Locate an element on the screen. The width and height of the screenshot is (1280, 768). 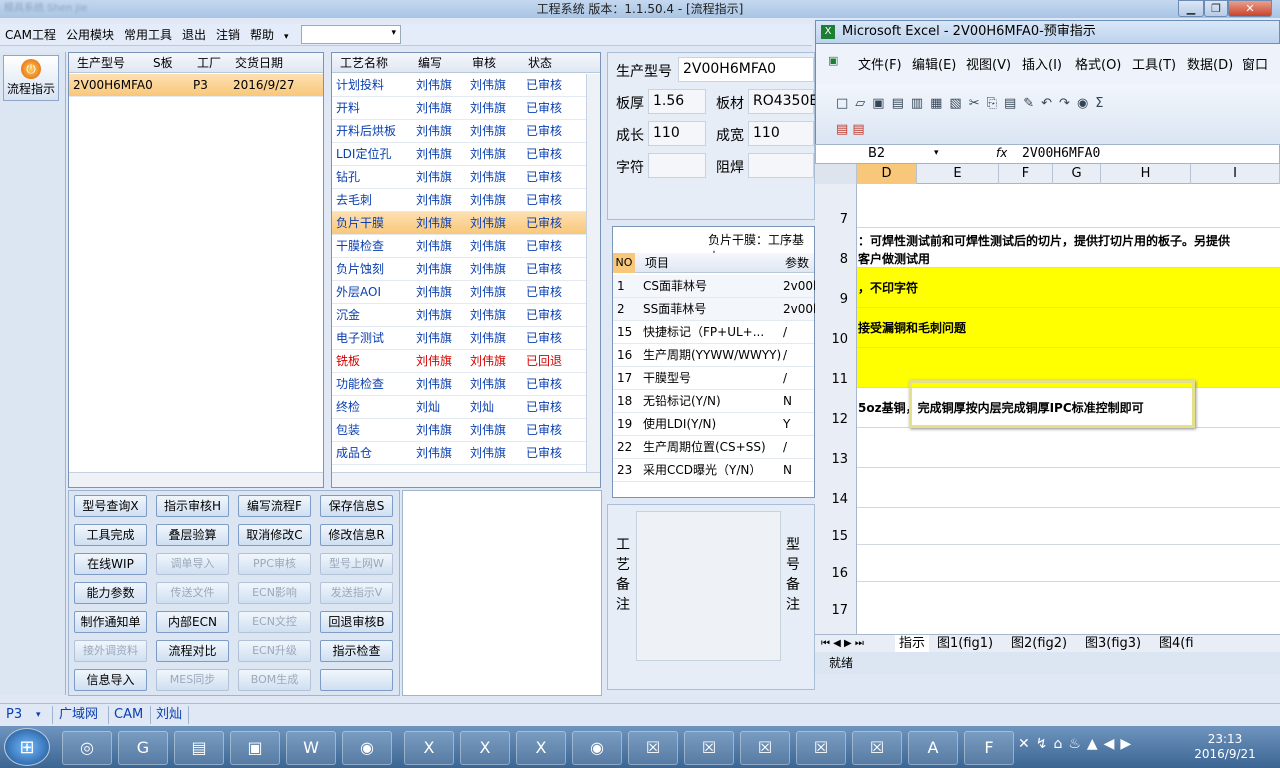
table-row: 电子测试 刘伟旗 刘伟旗 已审核 is located at coordinates (459, 338).